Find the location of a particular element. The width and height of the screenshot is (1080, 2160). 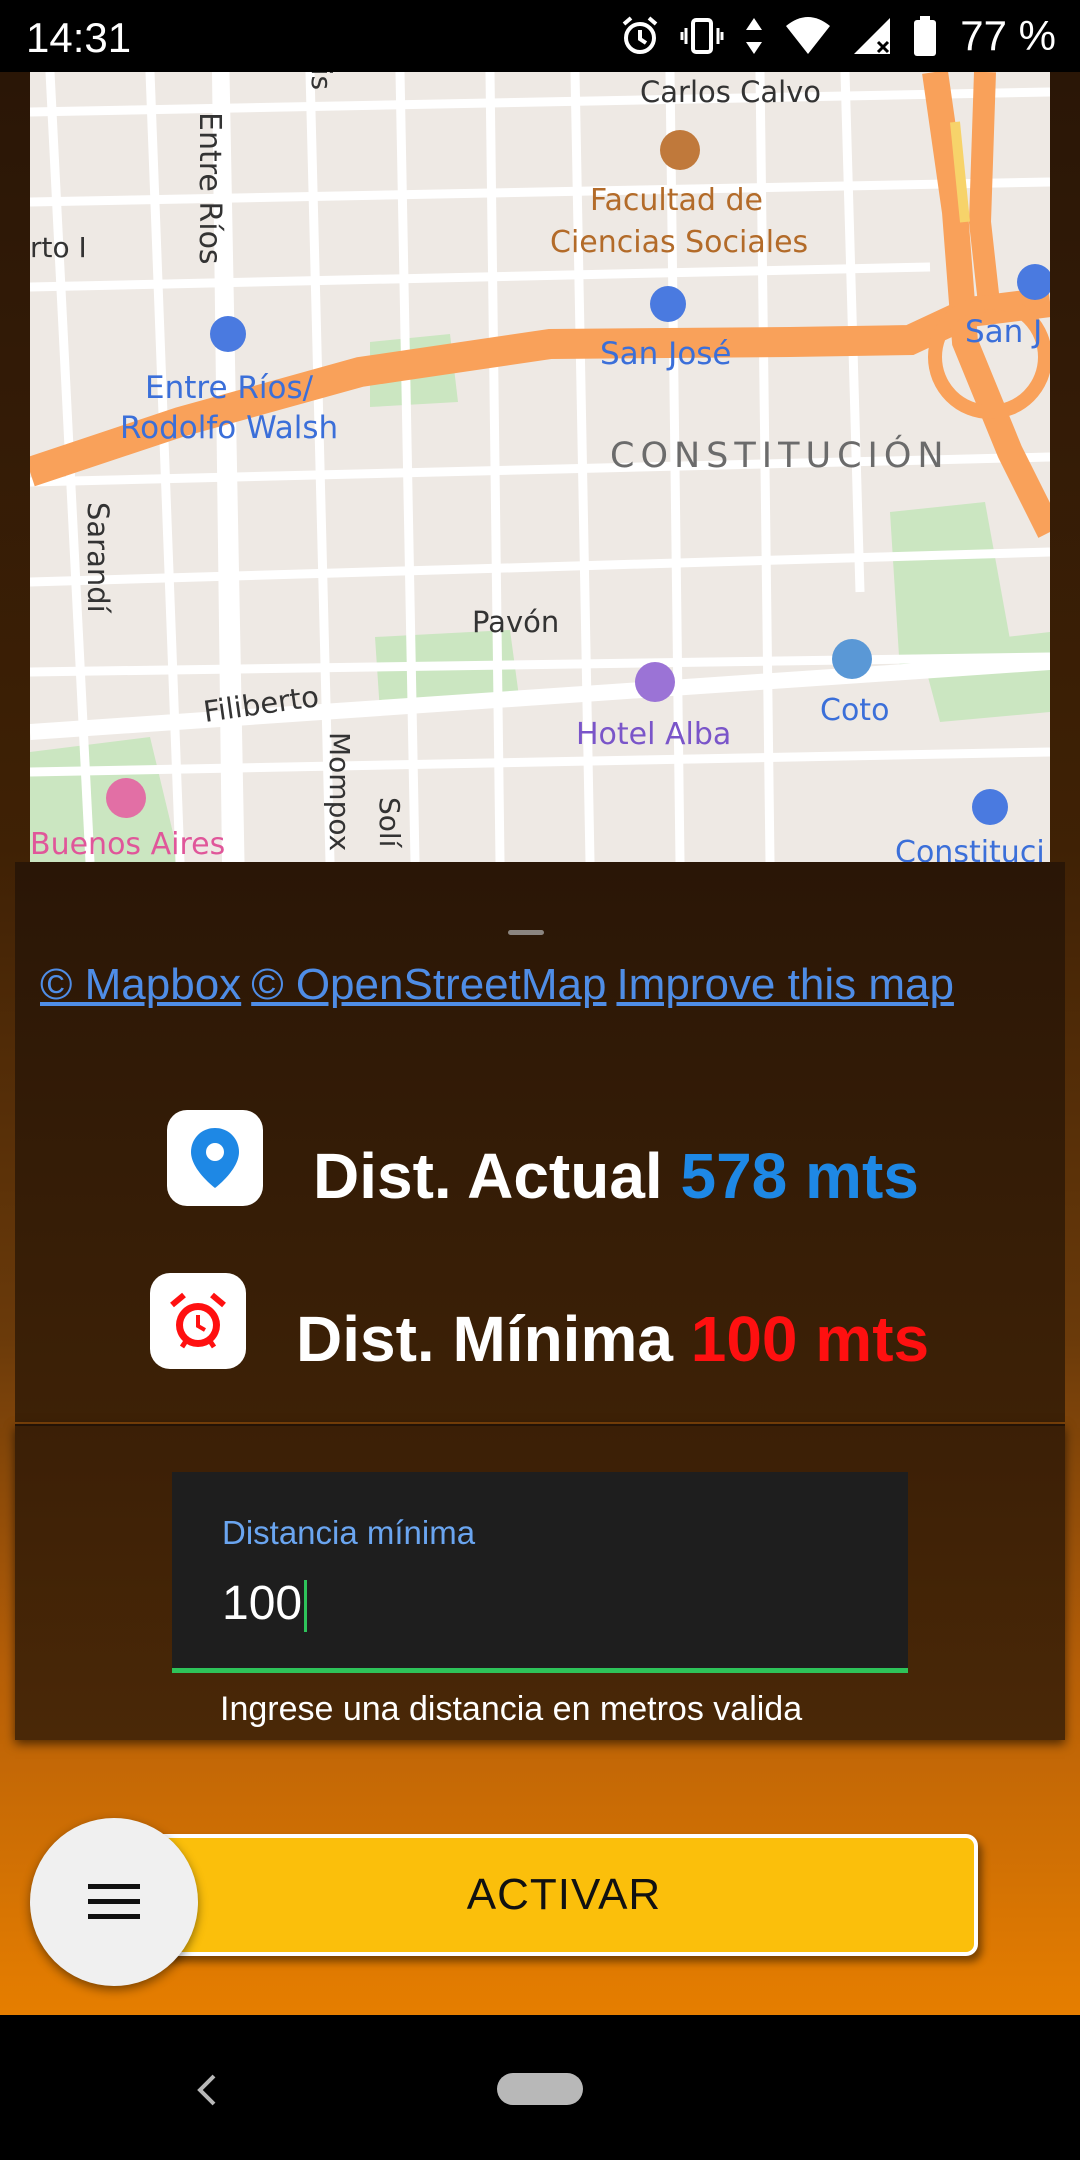

alarm-icon is located at coordinates (640, 36).